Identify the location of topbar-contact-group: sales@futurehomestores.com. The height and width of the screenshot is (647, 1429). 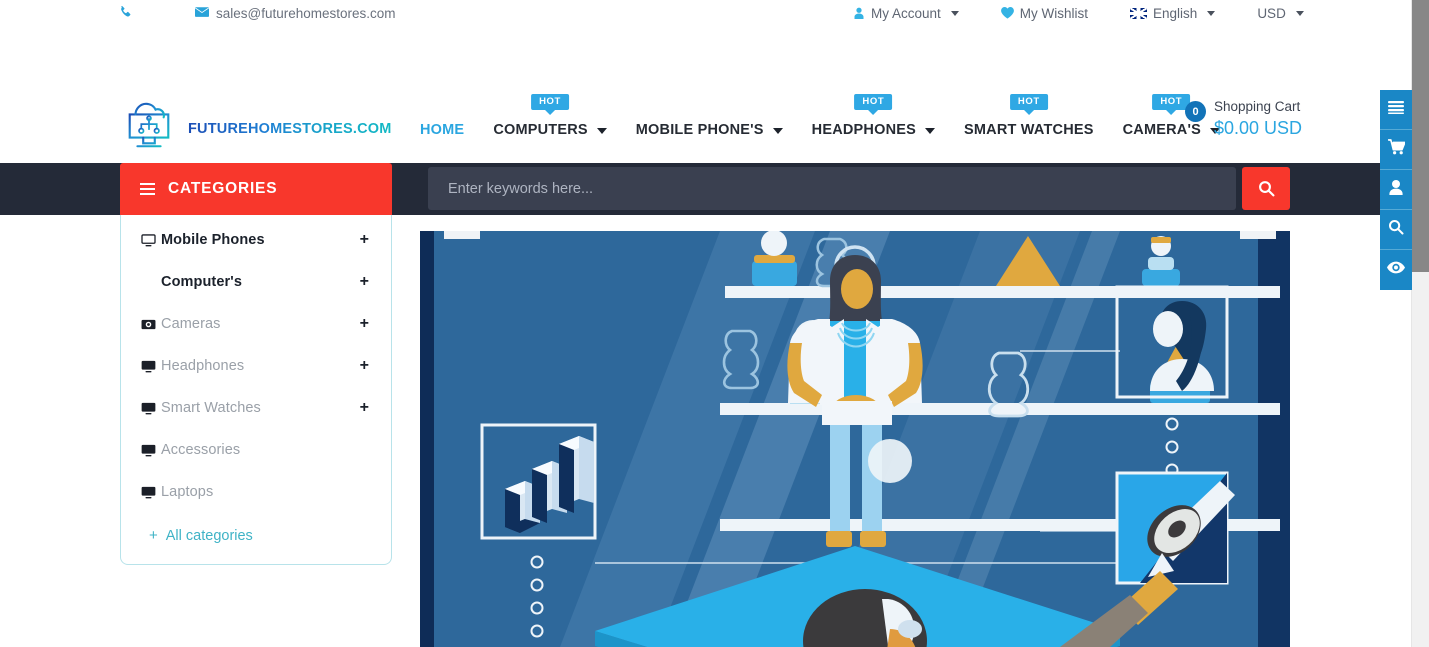
(198, 14).